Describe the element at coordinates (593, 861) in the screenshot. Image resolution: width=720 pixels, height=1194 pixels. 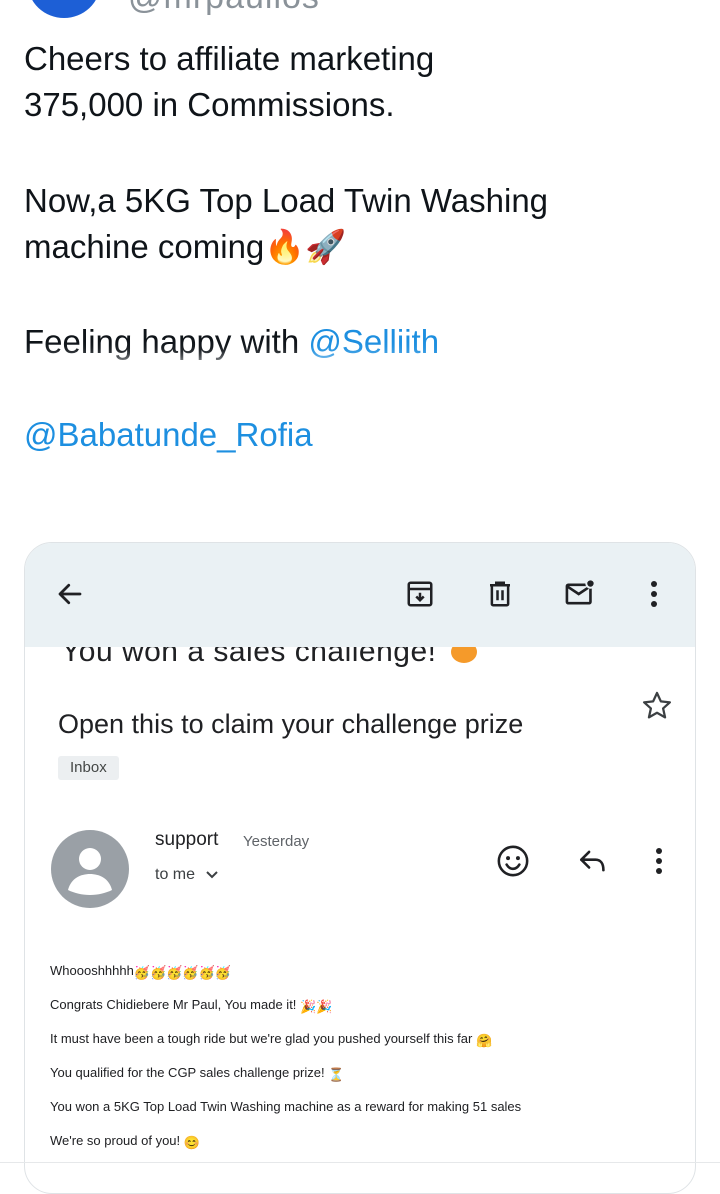
I see `reply-icon` at that location.